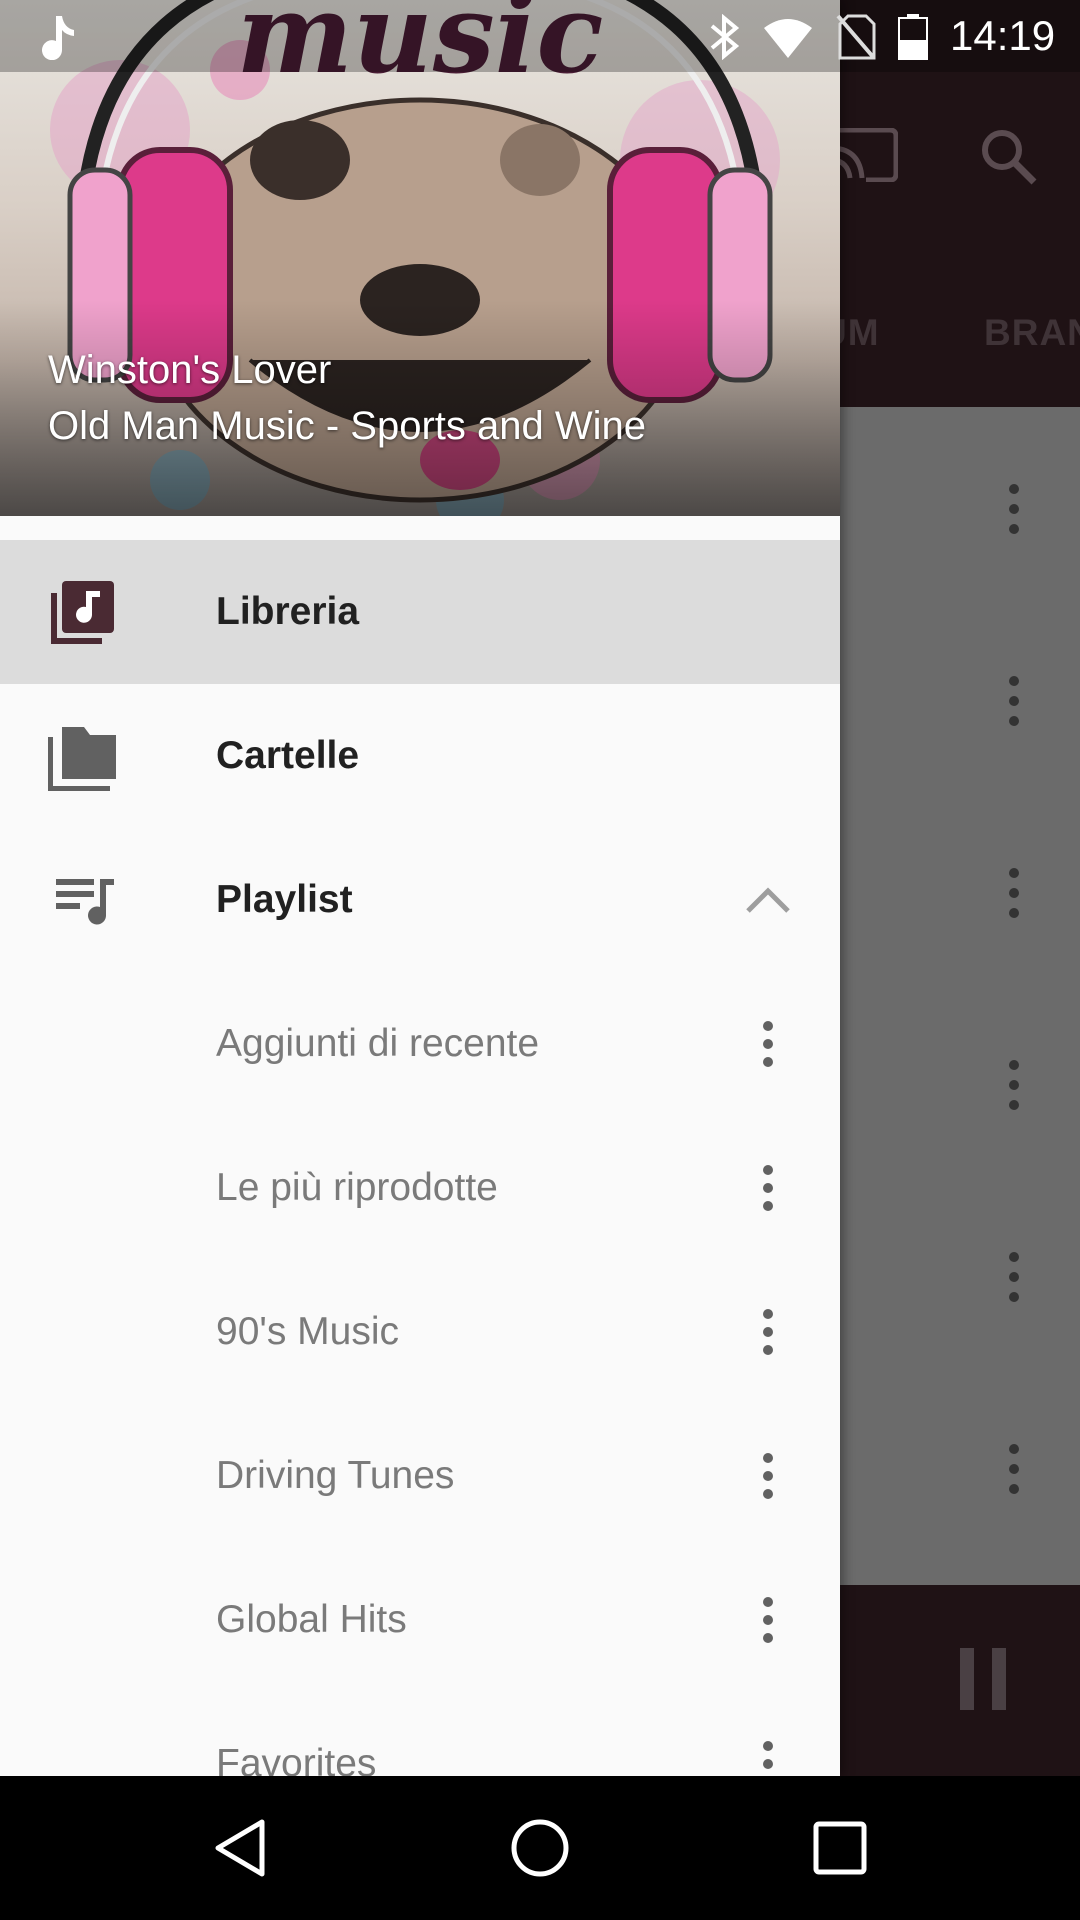 The image size is (1080, 1920). What do you see at coordinates (420, 1332) in the screenshot?
I see `playlist-item: 90's Music` at bounding box center [420, 1332].